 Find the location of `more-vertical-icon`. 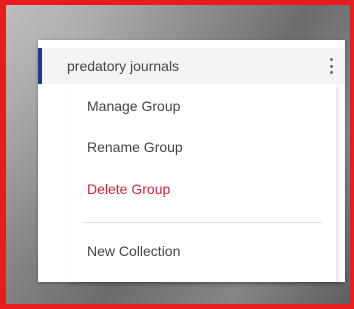

more-vertical-icon is located at coordinates (331, 66).